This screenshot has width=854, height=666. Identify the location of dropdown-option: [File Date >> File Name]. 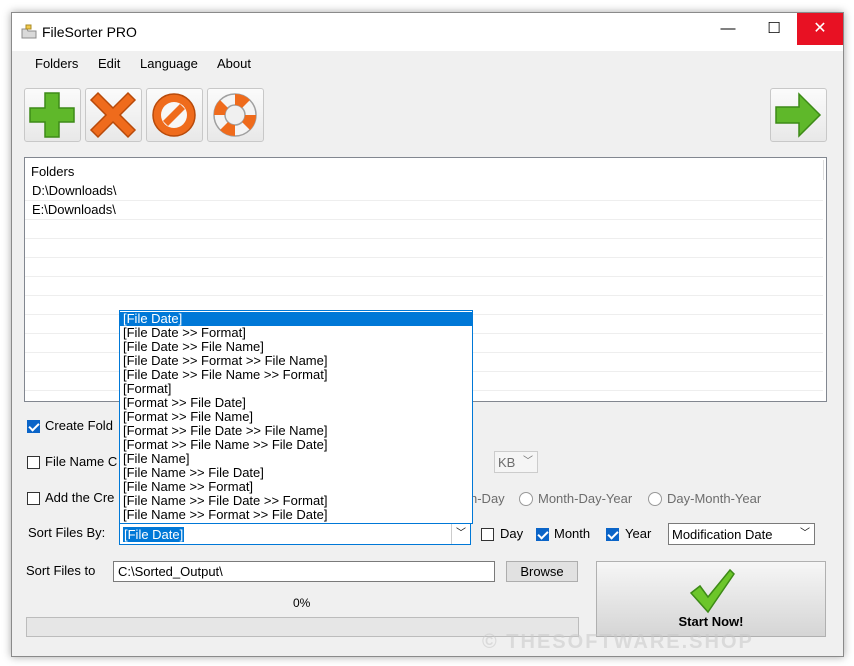
(296, 347).